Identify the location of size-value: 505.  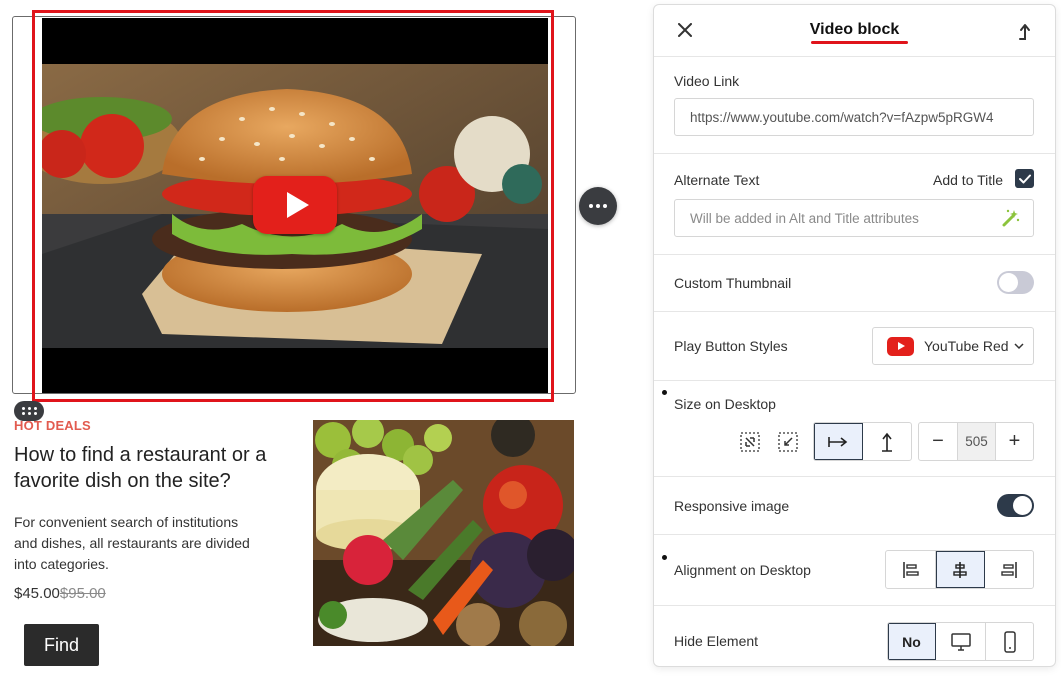
(977, 441).